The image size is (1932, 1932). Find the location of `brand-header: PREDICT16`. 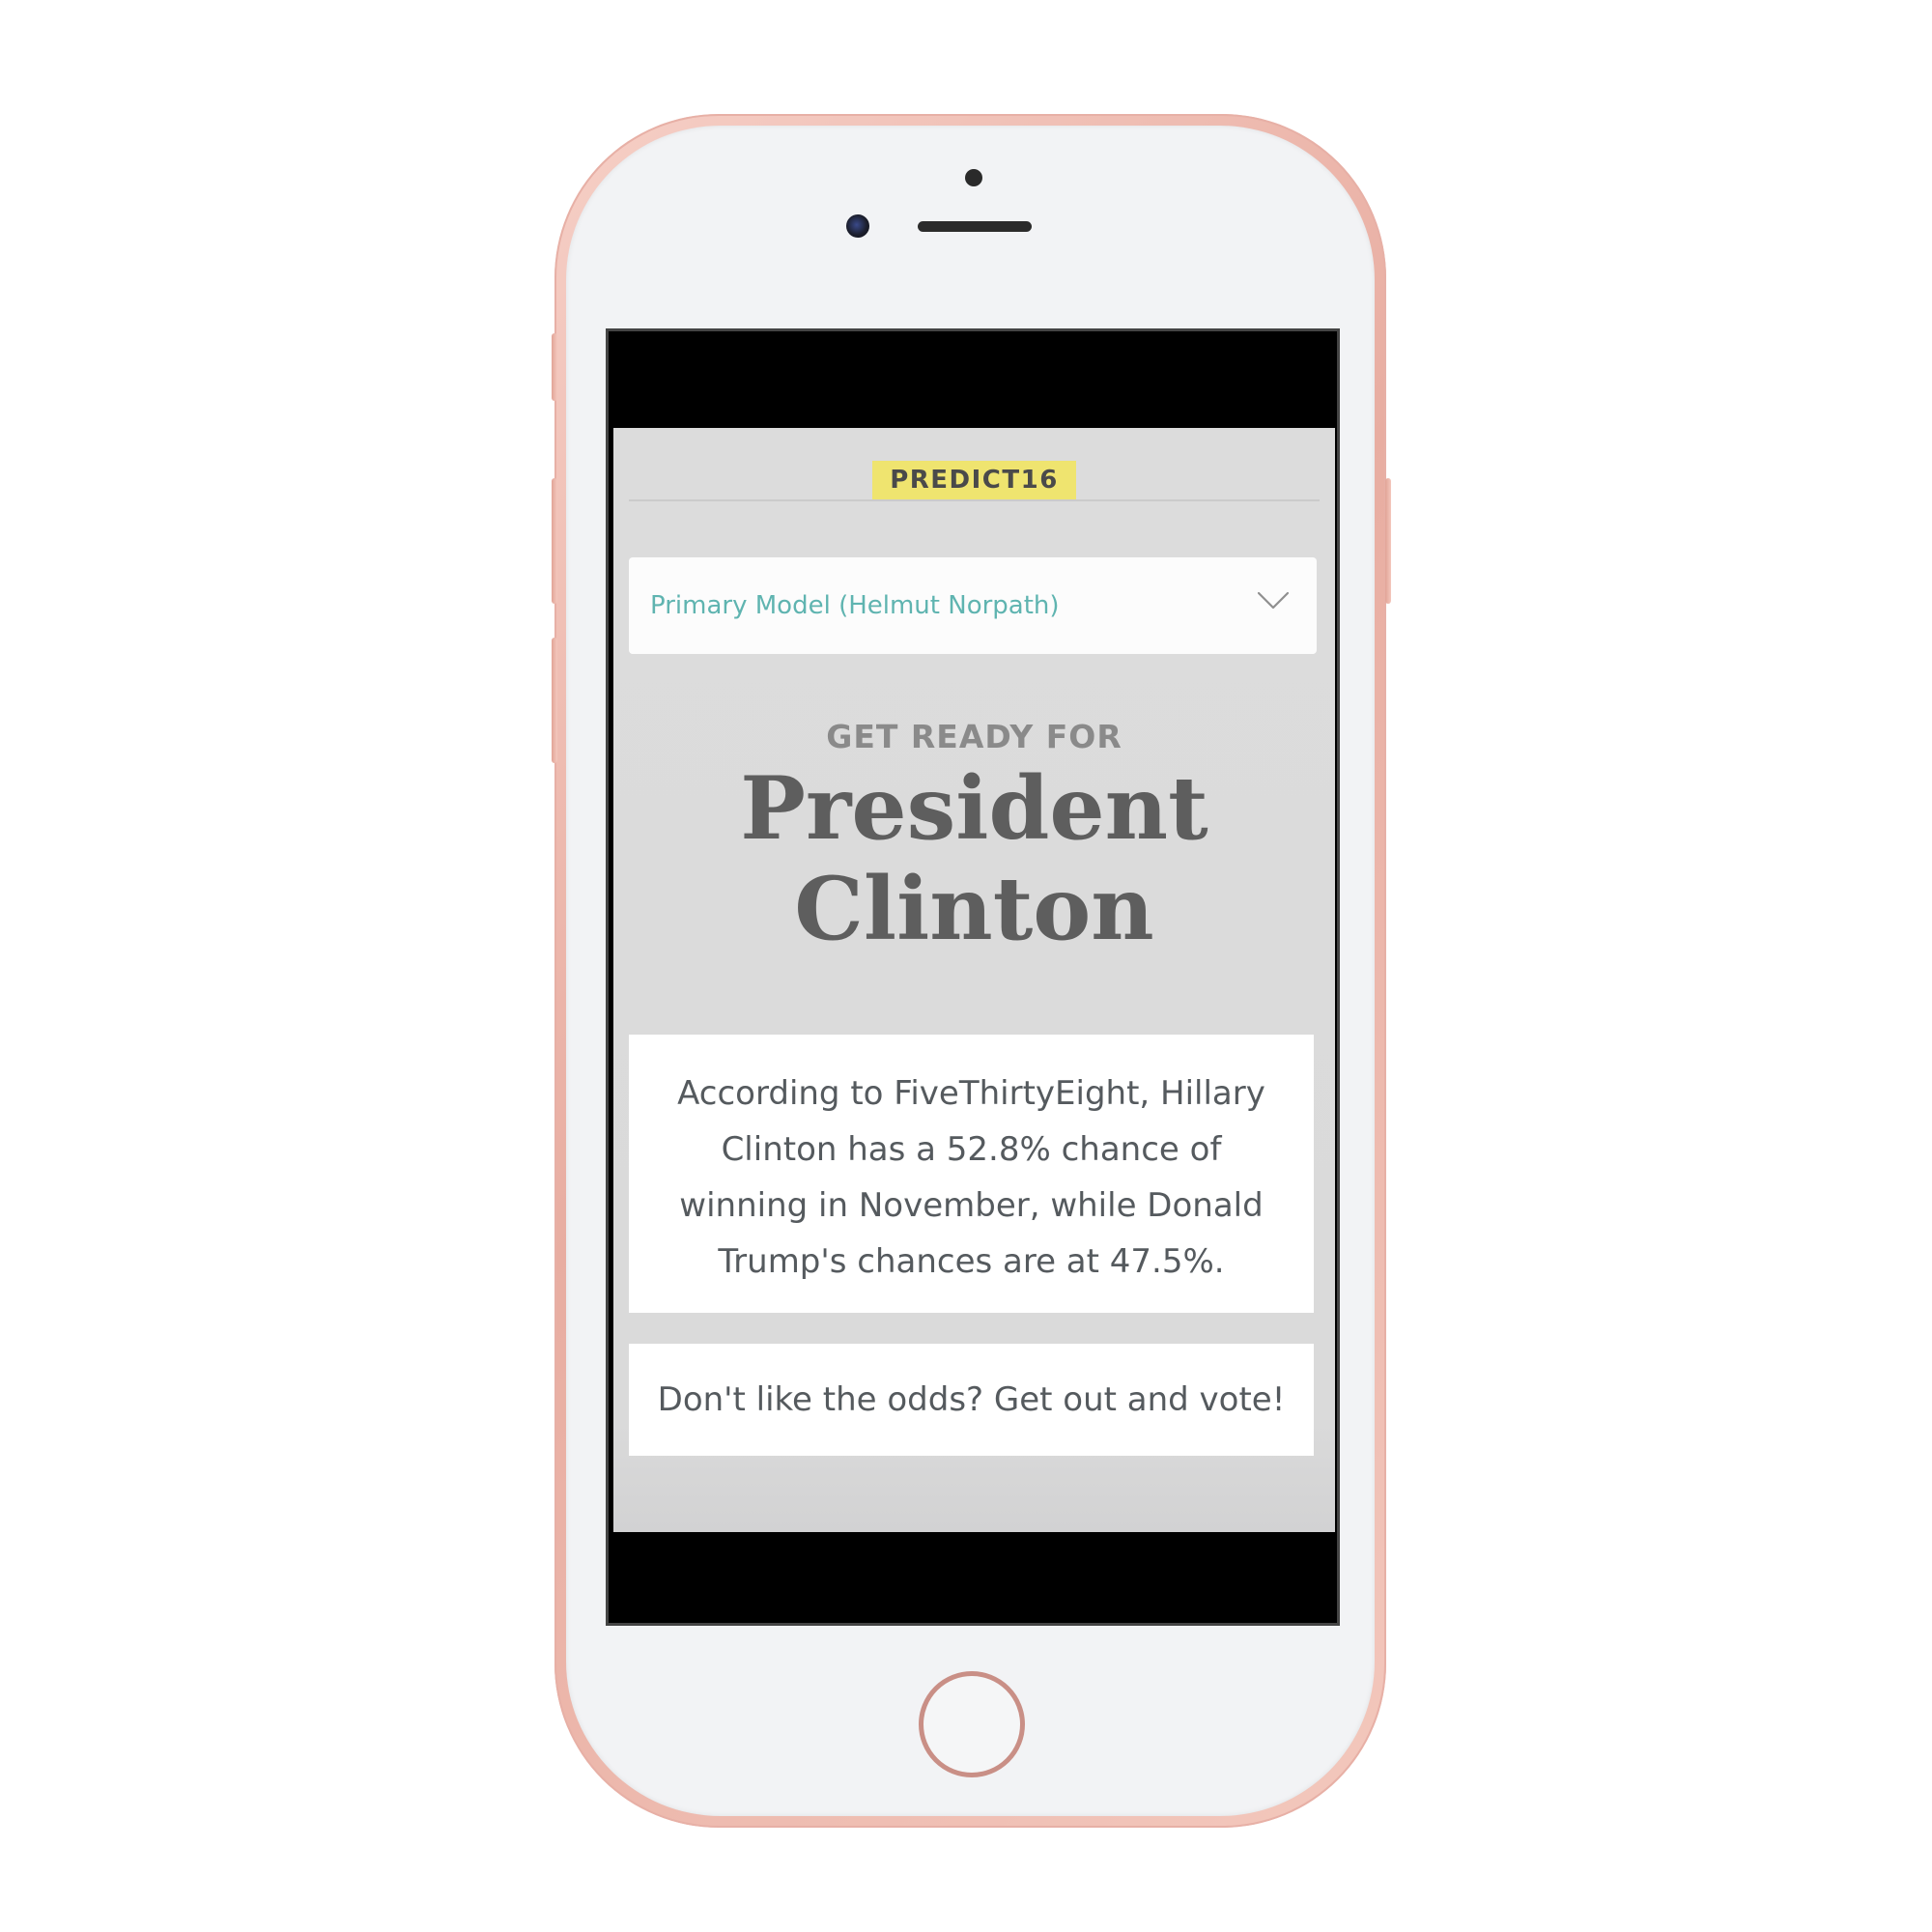

brand-header: PREDICT16 is located at coordinates (974, 481).